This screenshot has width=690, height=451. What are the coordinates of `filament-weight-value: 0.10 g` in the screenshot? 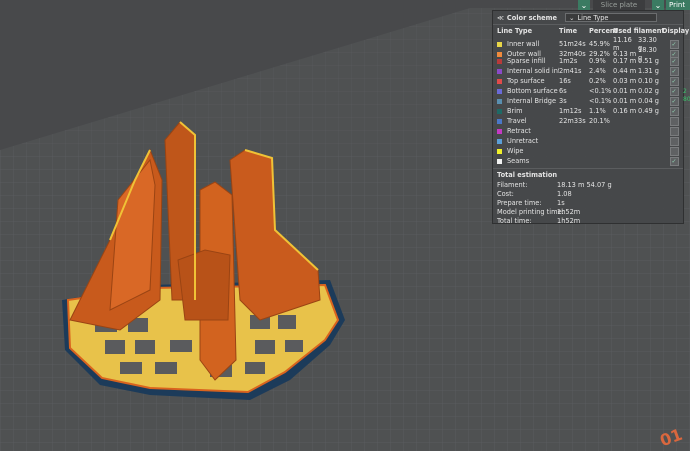 It's located at (648, 81).